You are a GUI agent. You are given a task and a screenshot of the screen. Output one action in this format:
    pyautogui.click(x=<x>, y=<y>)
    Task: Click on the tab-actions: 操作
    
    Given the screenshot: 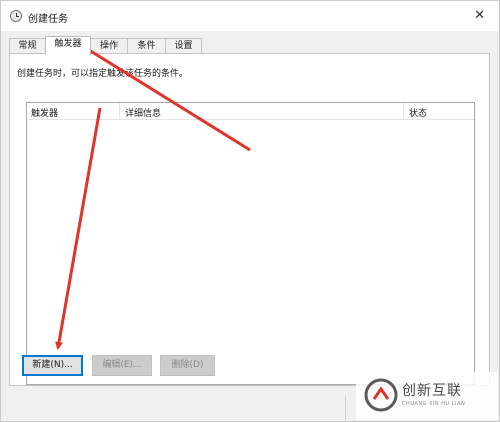 What is the action you would take?
    pyautogui.click(x=109, y=46)
    